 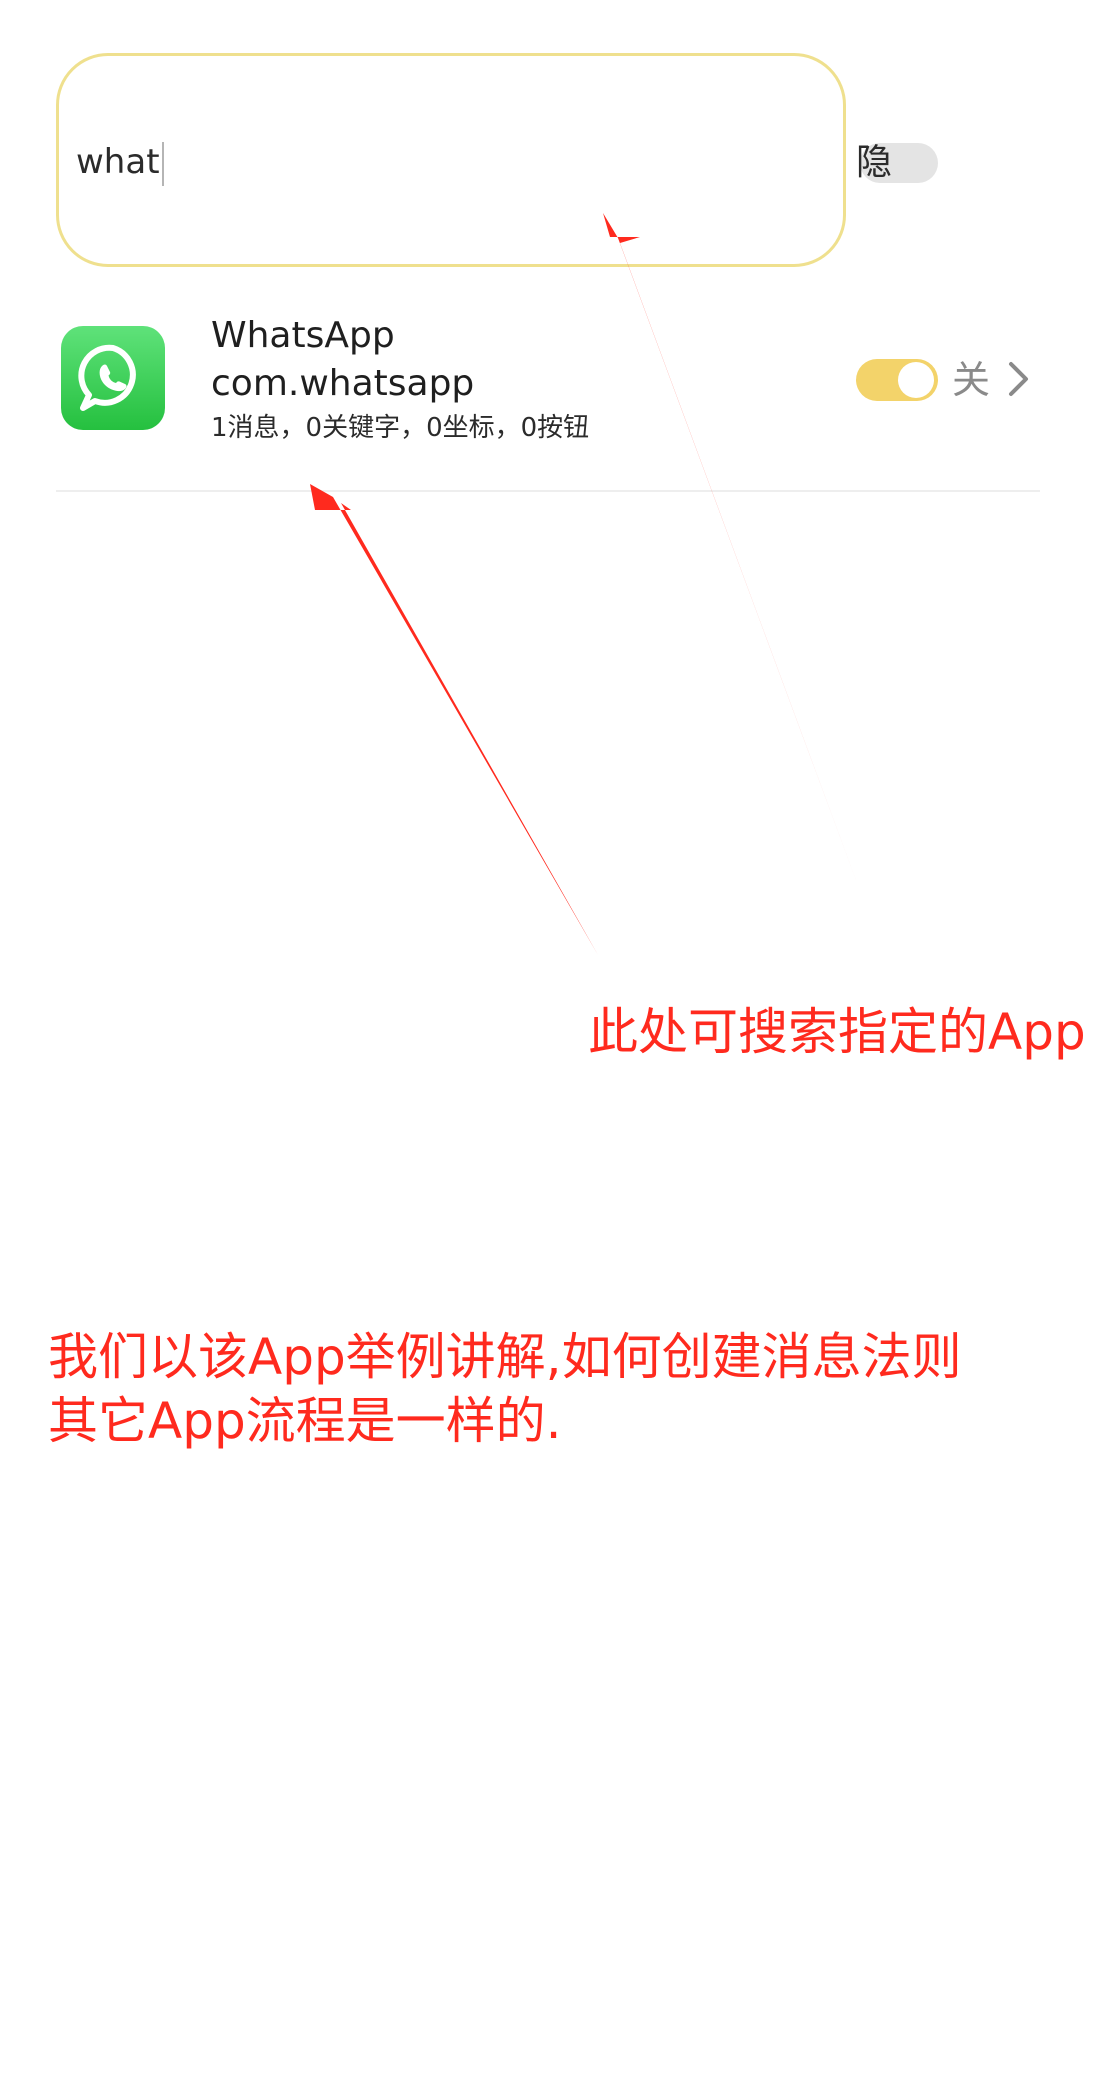 What do you see at coordinates (971, 380) in the screenshot?
I see `app-status-label: 关` at bounding box center [971, 380].